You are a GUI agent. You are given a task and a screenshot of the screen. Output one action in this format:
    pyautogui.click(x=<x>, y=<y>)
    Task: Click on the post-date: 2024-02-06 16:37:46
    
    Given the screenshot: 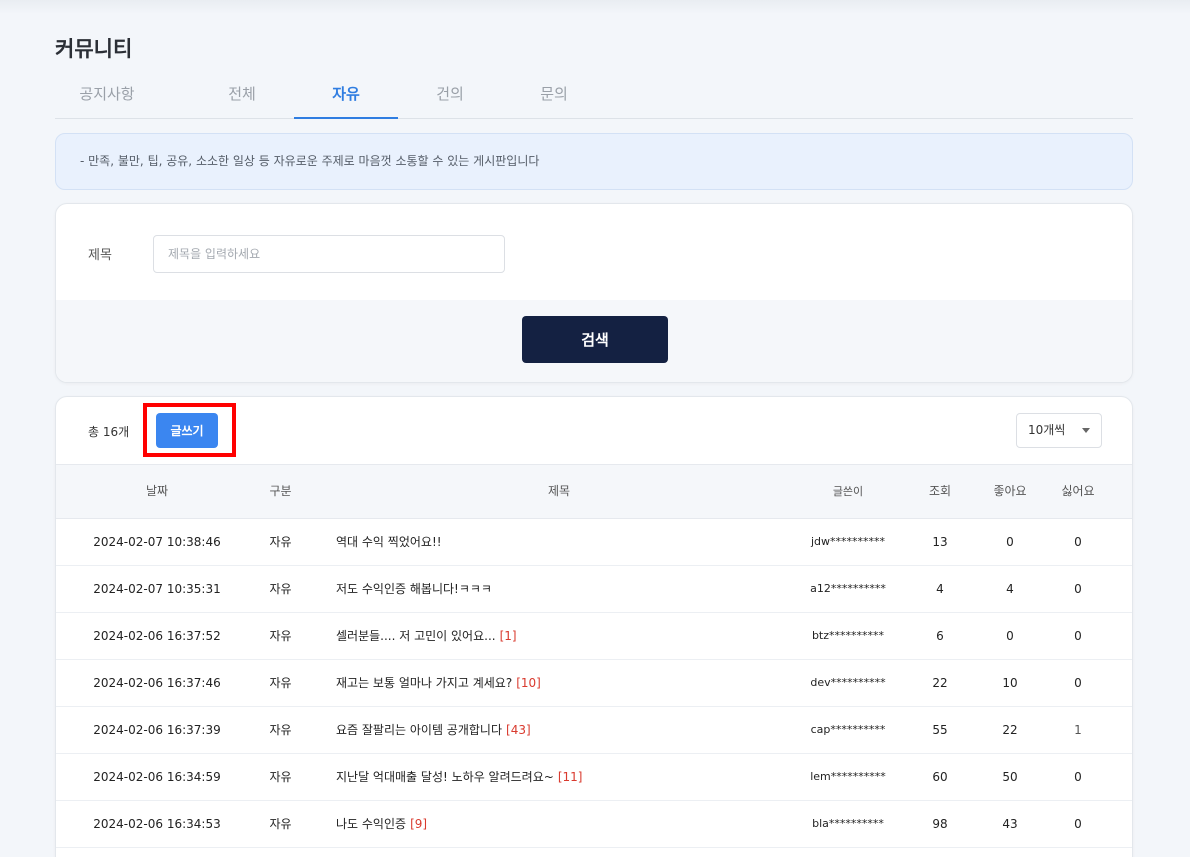 What is the action you would take?
    pyautogui.click(x=157, y=683)
    